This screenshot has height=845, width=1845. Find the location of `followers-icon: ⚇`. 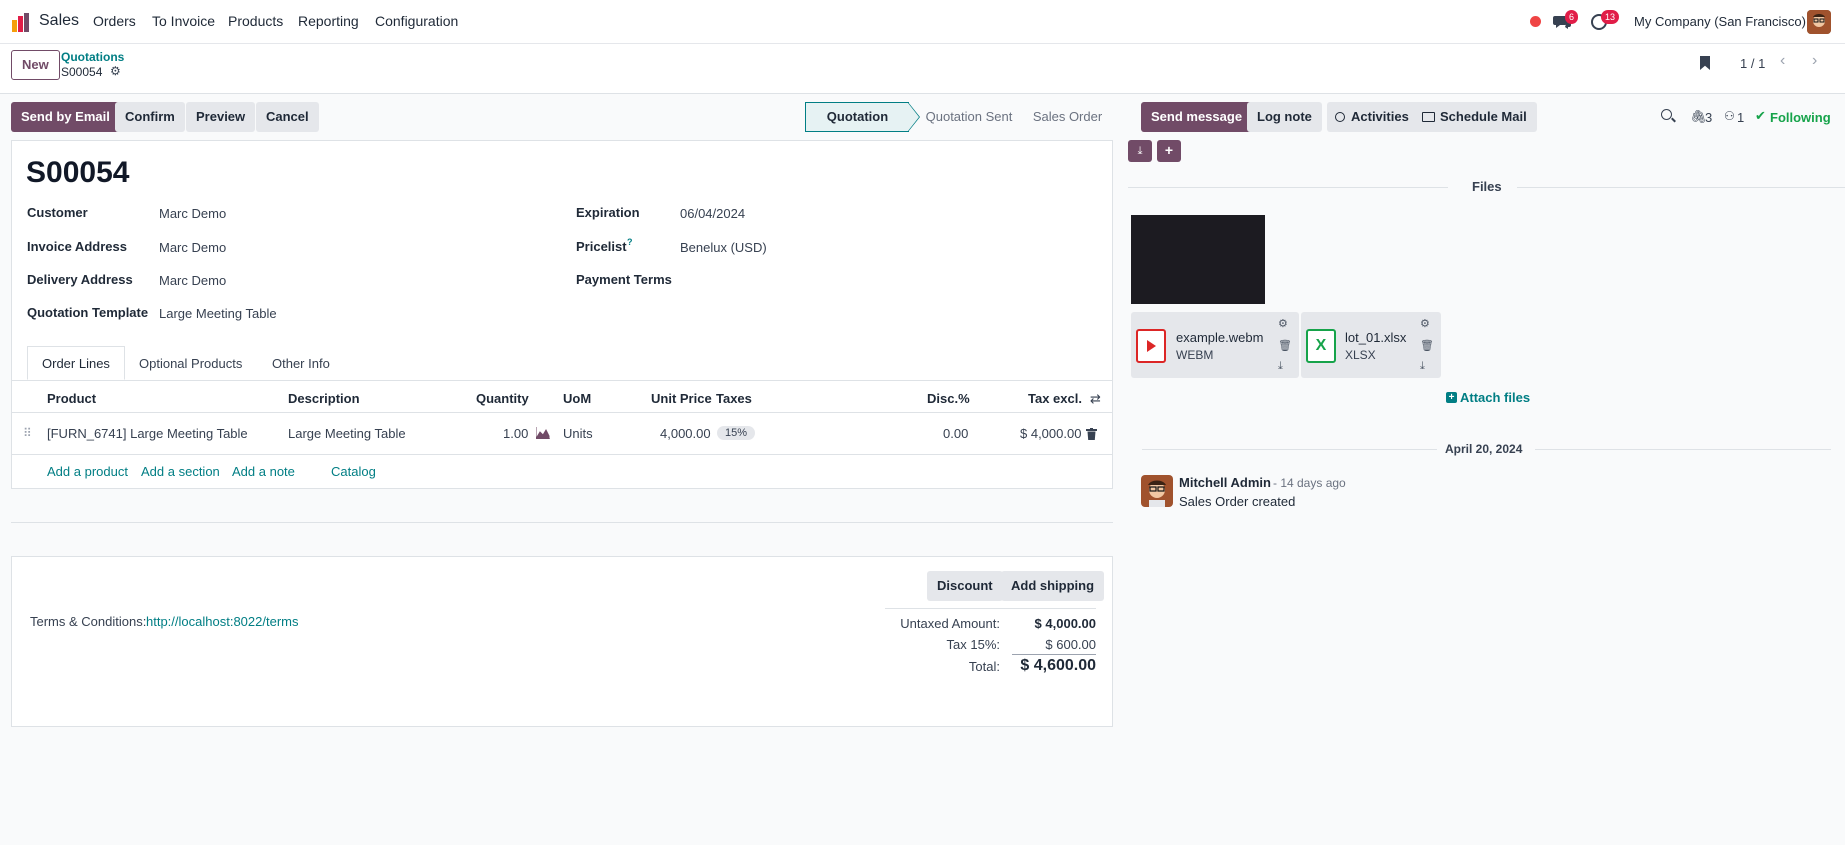

followers-icon: ⚇ is located at coordinates (1729, 116).